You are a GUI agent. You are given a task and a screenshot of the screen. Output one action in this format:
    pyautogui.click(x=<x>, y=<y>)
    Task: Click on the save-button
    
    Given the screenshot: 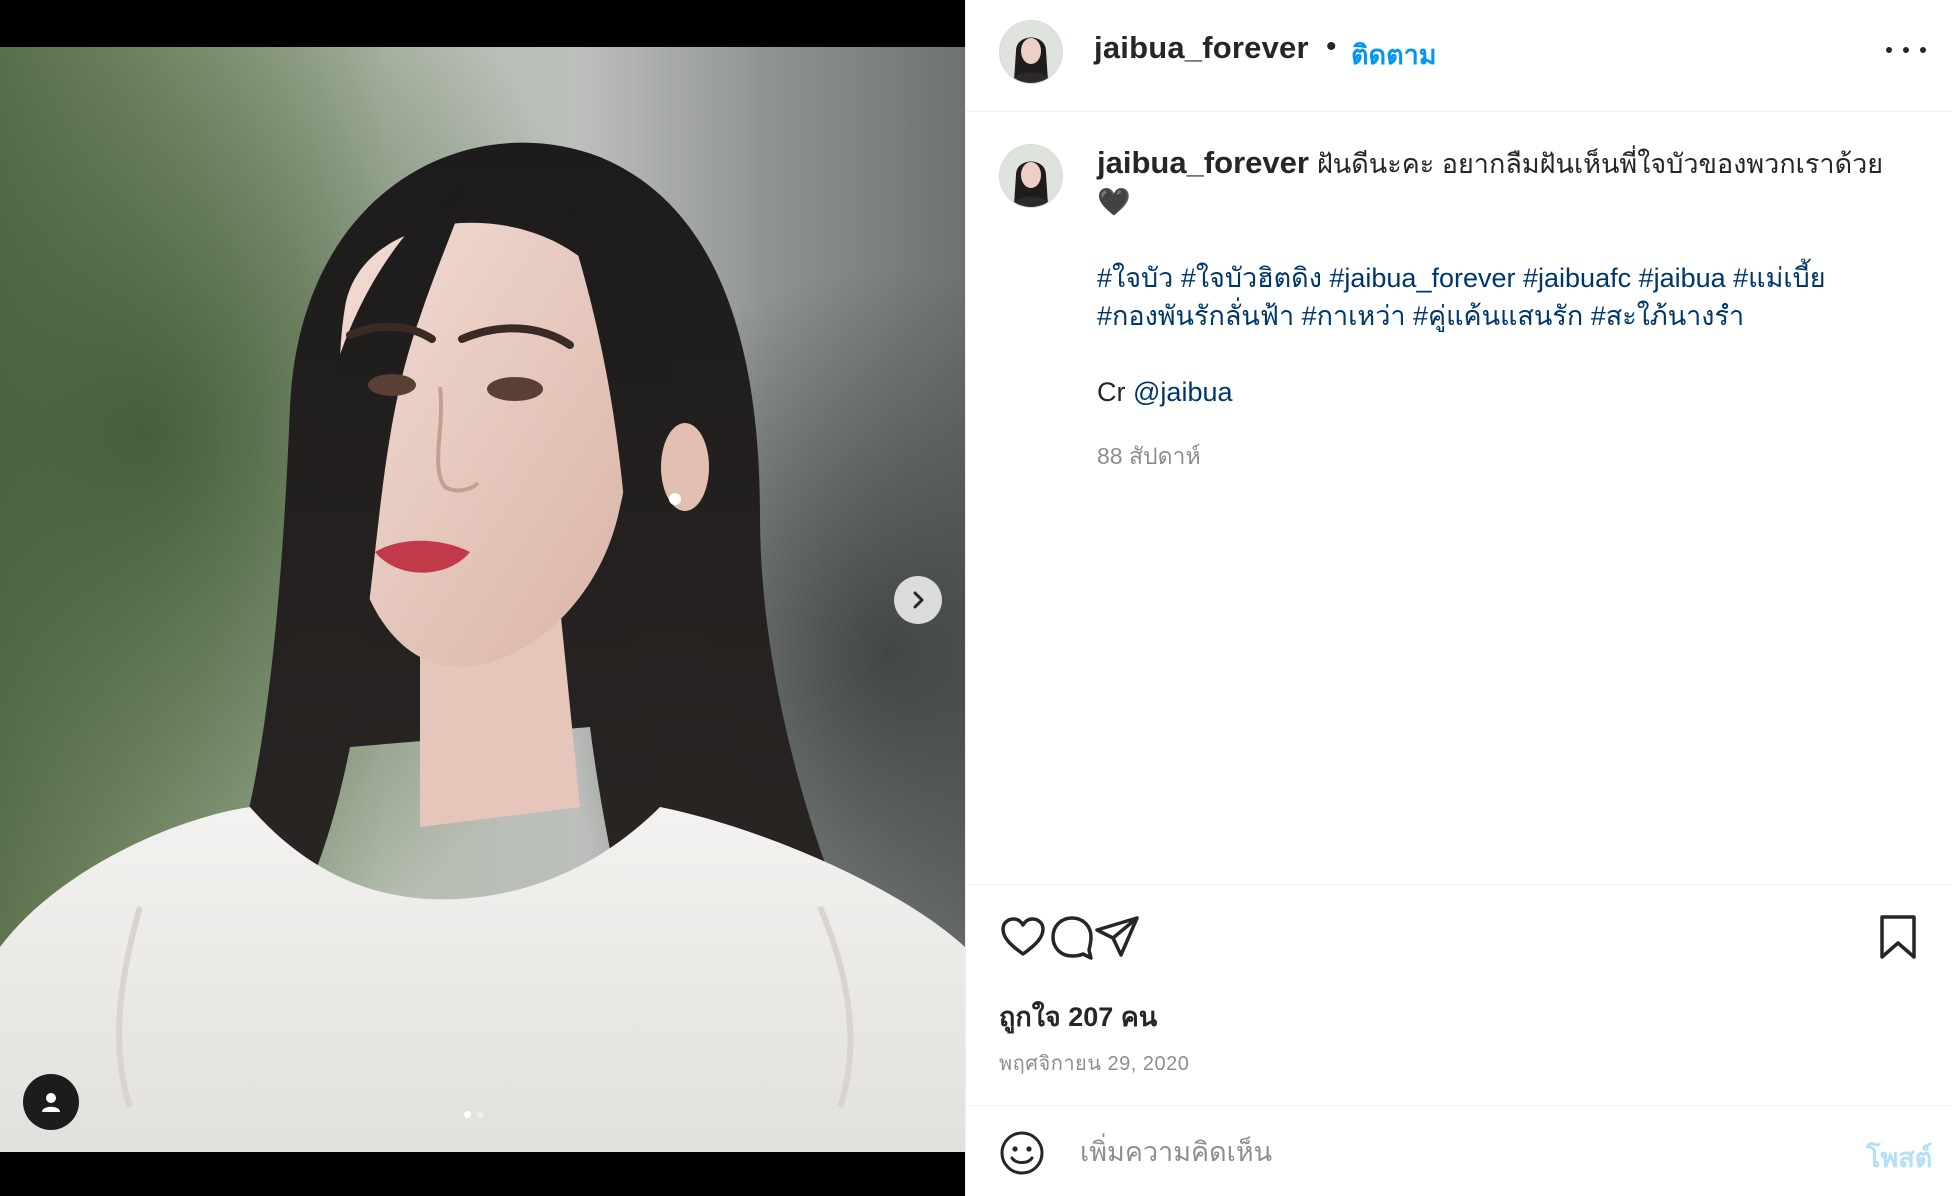 What is the action you would take?
    pyautogui.click(x=1898, y=939)
    